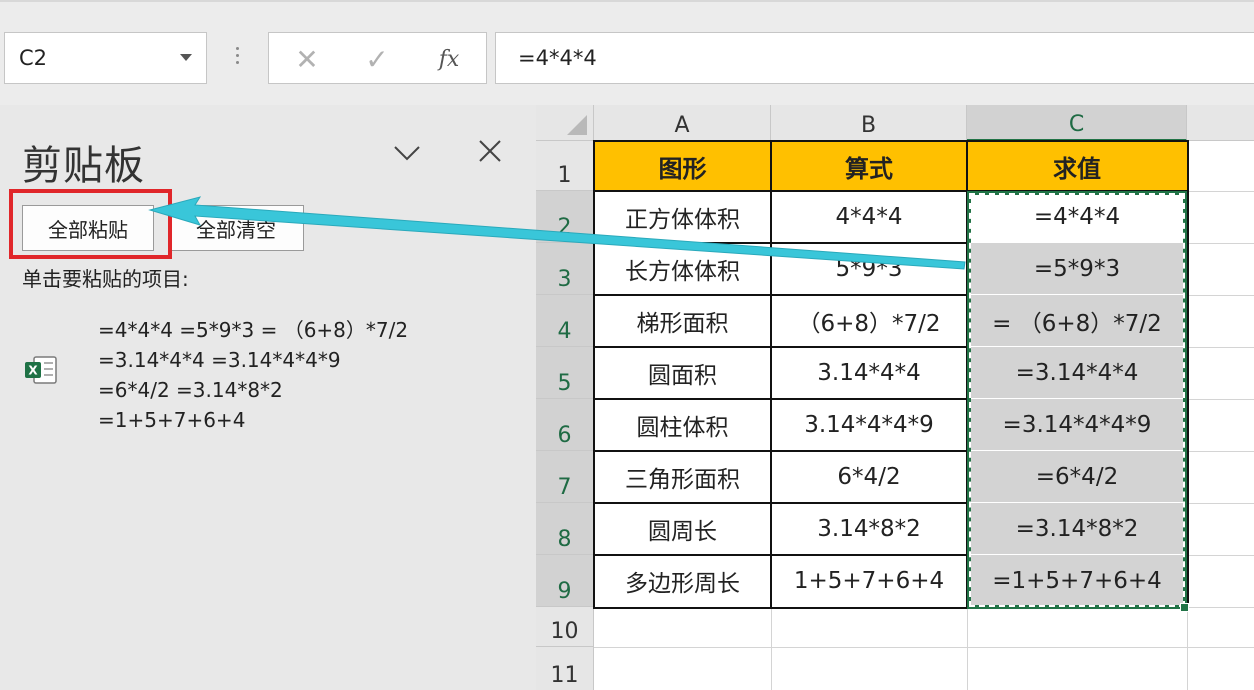 Image resolution: width=1254 pixels, height=690 pixels. Describe the element at coordinates (238, 58) in the screenshot. I see `drag-handle-icon` at that location.